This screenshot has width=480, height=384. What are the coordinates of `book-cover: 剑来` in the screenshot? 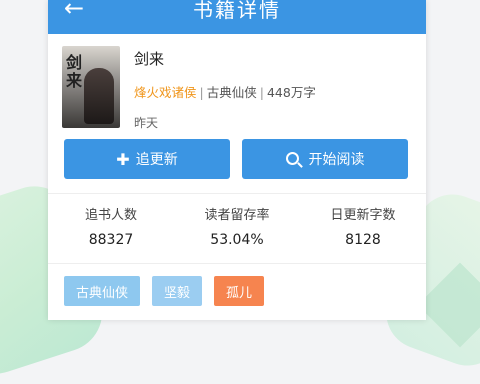 It's located at (91, 87).